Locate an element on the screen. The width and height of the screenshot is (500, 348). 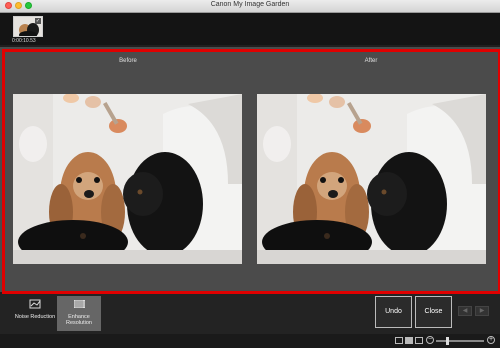
enhance-resolution-icon is located at coordinates (79, 304).